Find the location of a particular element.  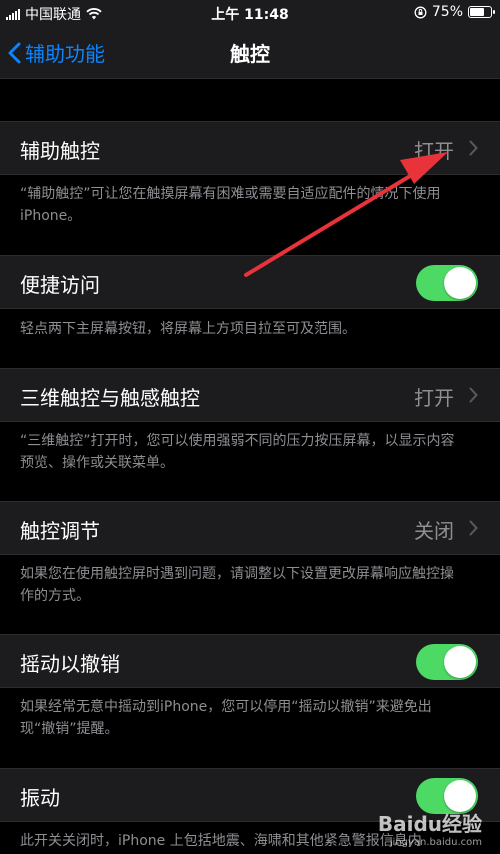

touch-accommodations-row: 触控调节 关闭 is located at coordinates (250, 528).